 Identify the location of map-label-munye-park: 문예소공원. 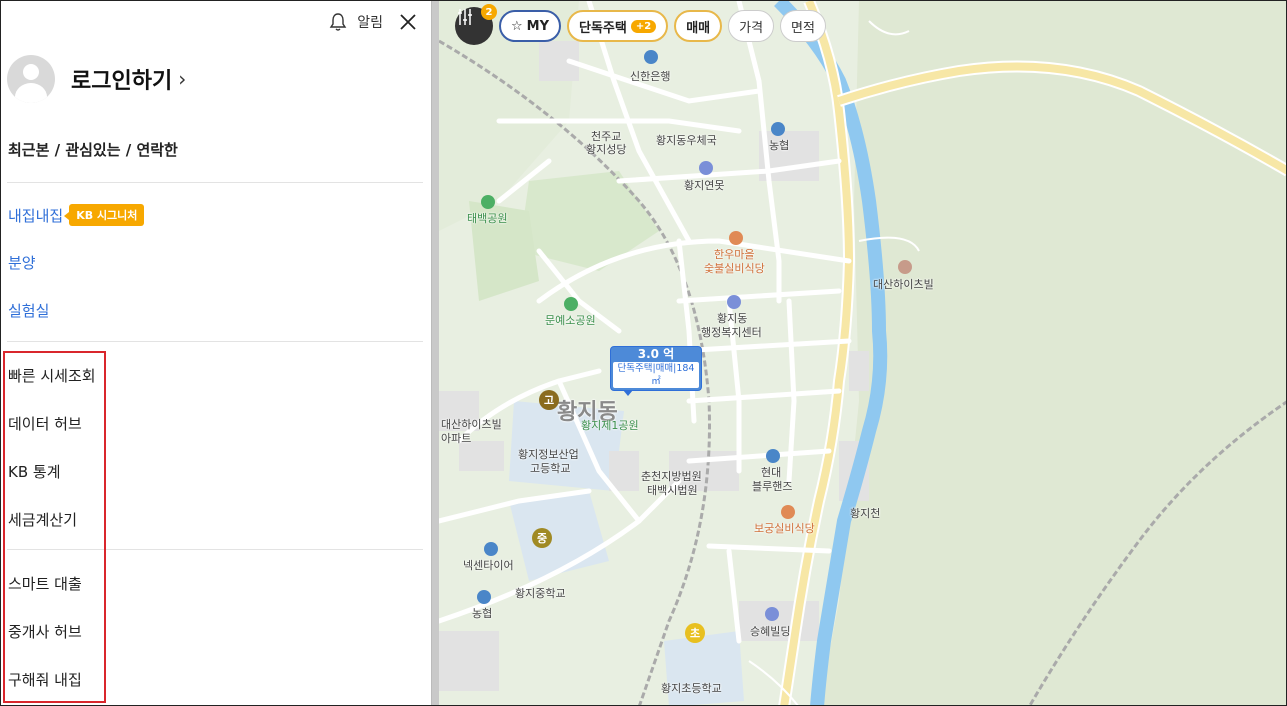
(570, 320).